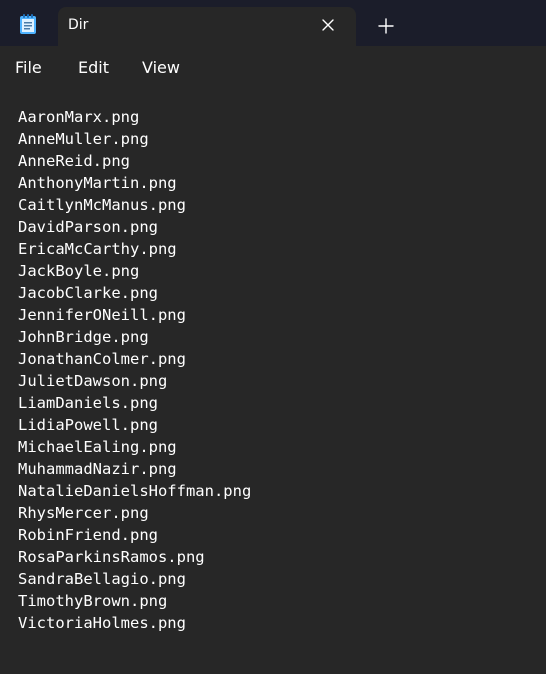 The height and width of the screenshot is (674, 546). I want to click on text-line: RhysMercer.png, so click(83, 513).